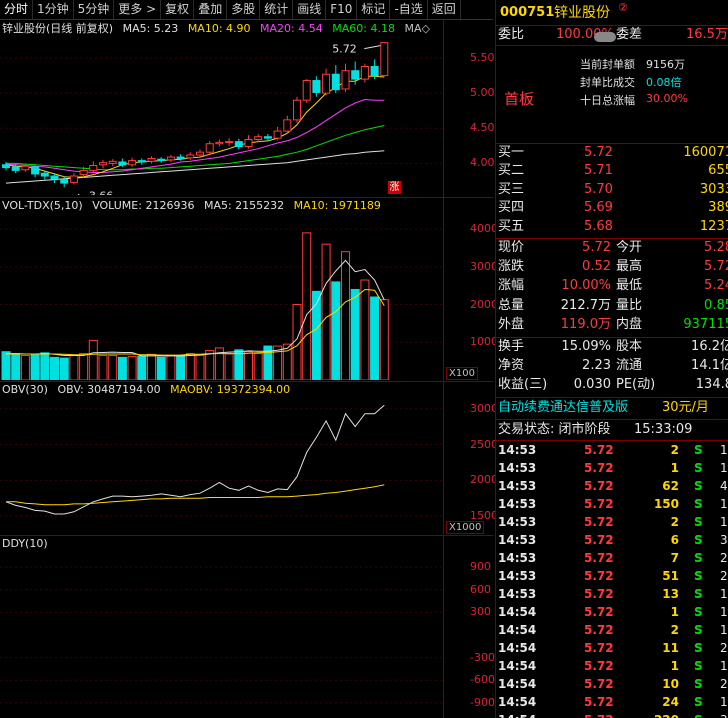 Image resolution: width=728 pixels, height=718 pixels. I want to click on bid-row: 买一 5.72 160071, so click(612, 153).